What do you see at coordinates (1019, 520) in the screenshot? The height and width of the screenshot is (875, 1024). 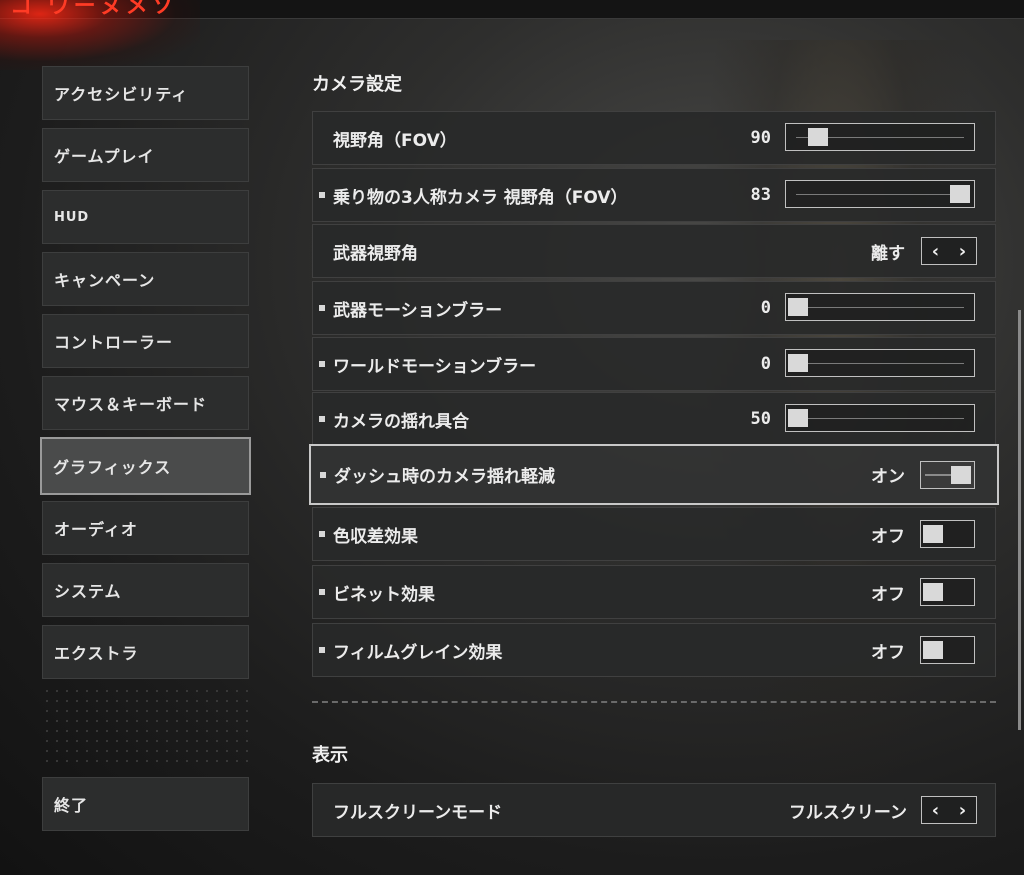 I see `scrollbar` at bounding box center [1019, 520].